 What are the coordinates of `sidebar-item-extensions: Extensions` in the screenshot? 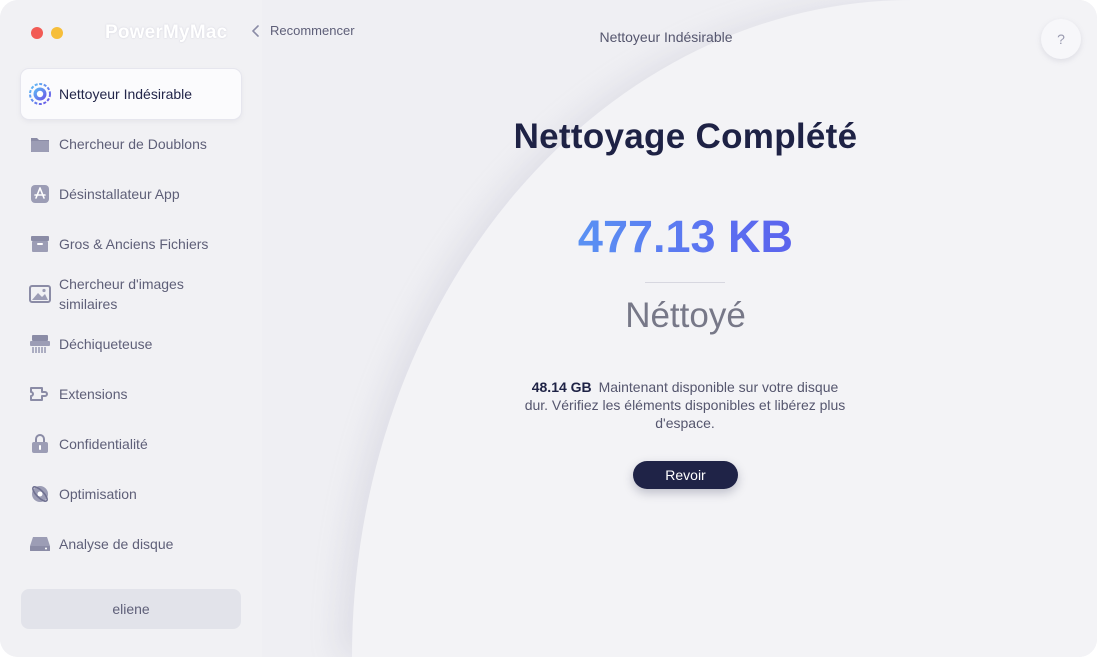 It's located at (131, 394).